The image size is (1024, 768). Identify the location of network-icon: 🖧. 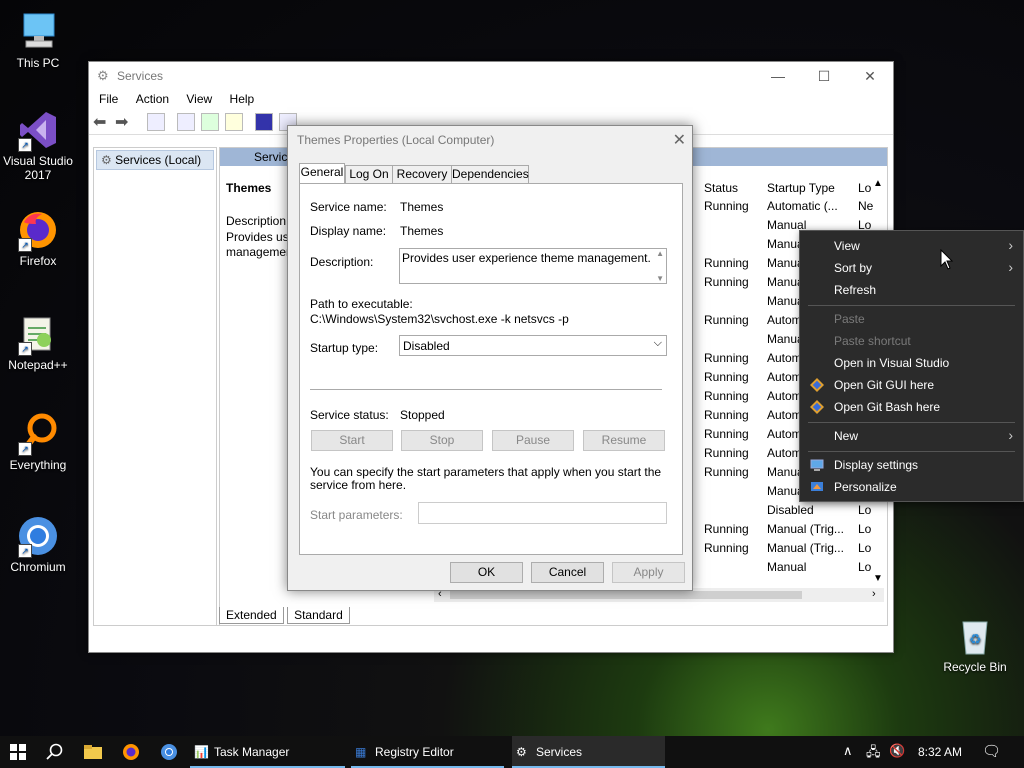
(873, 754).